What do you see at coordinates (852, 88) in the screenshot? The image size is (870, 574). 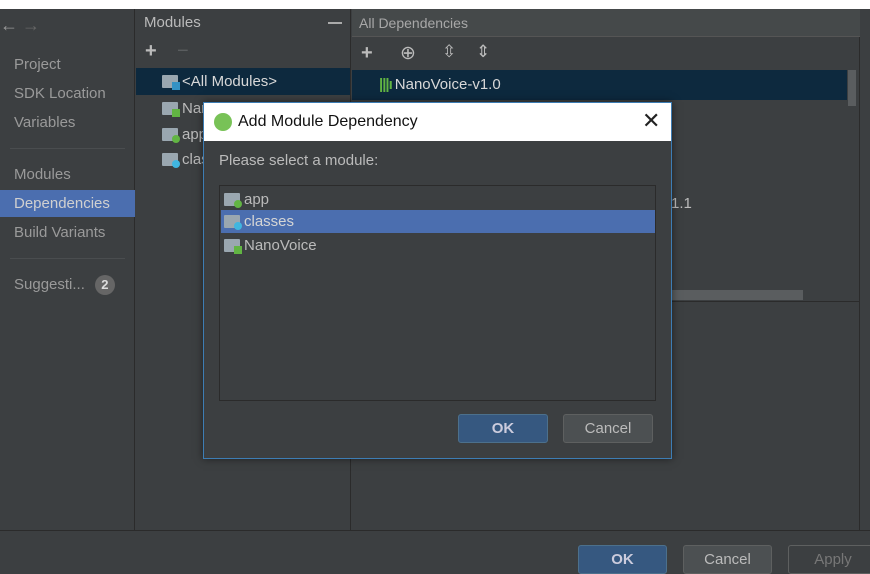 I see `vertical-scrollbar` at bounding box center [852, 88].